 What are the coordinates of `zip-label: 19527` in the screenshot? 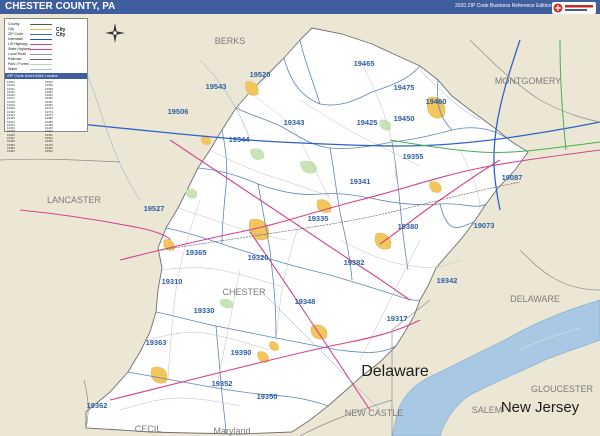 It's located at (154, 208).